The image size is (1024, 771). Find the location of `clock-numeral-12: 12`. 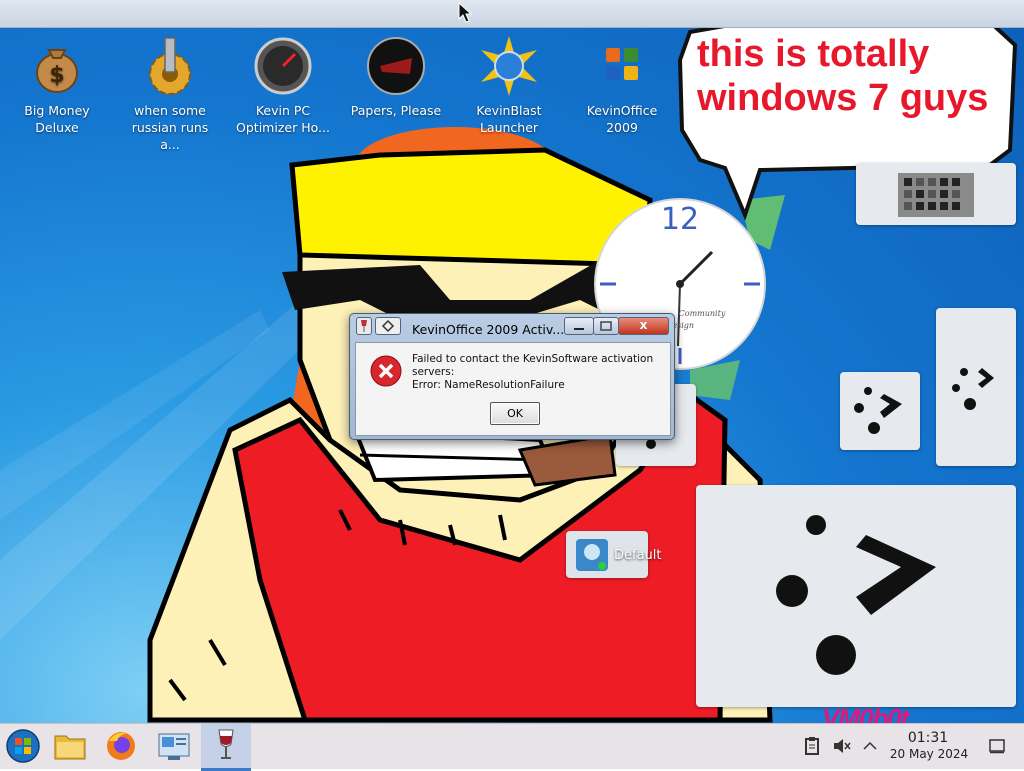

clock-numeral-12: 12 is located at coordinates (680, 219).